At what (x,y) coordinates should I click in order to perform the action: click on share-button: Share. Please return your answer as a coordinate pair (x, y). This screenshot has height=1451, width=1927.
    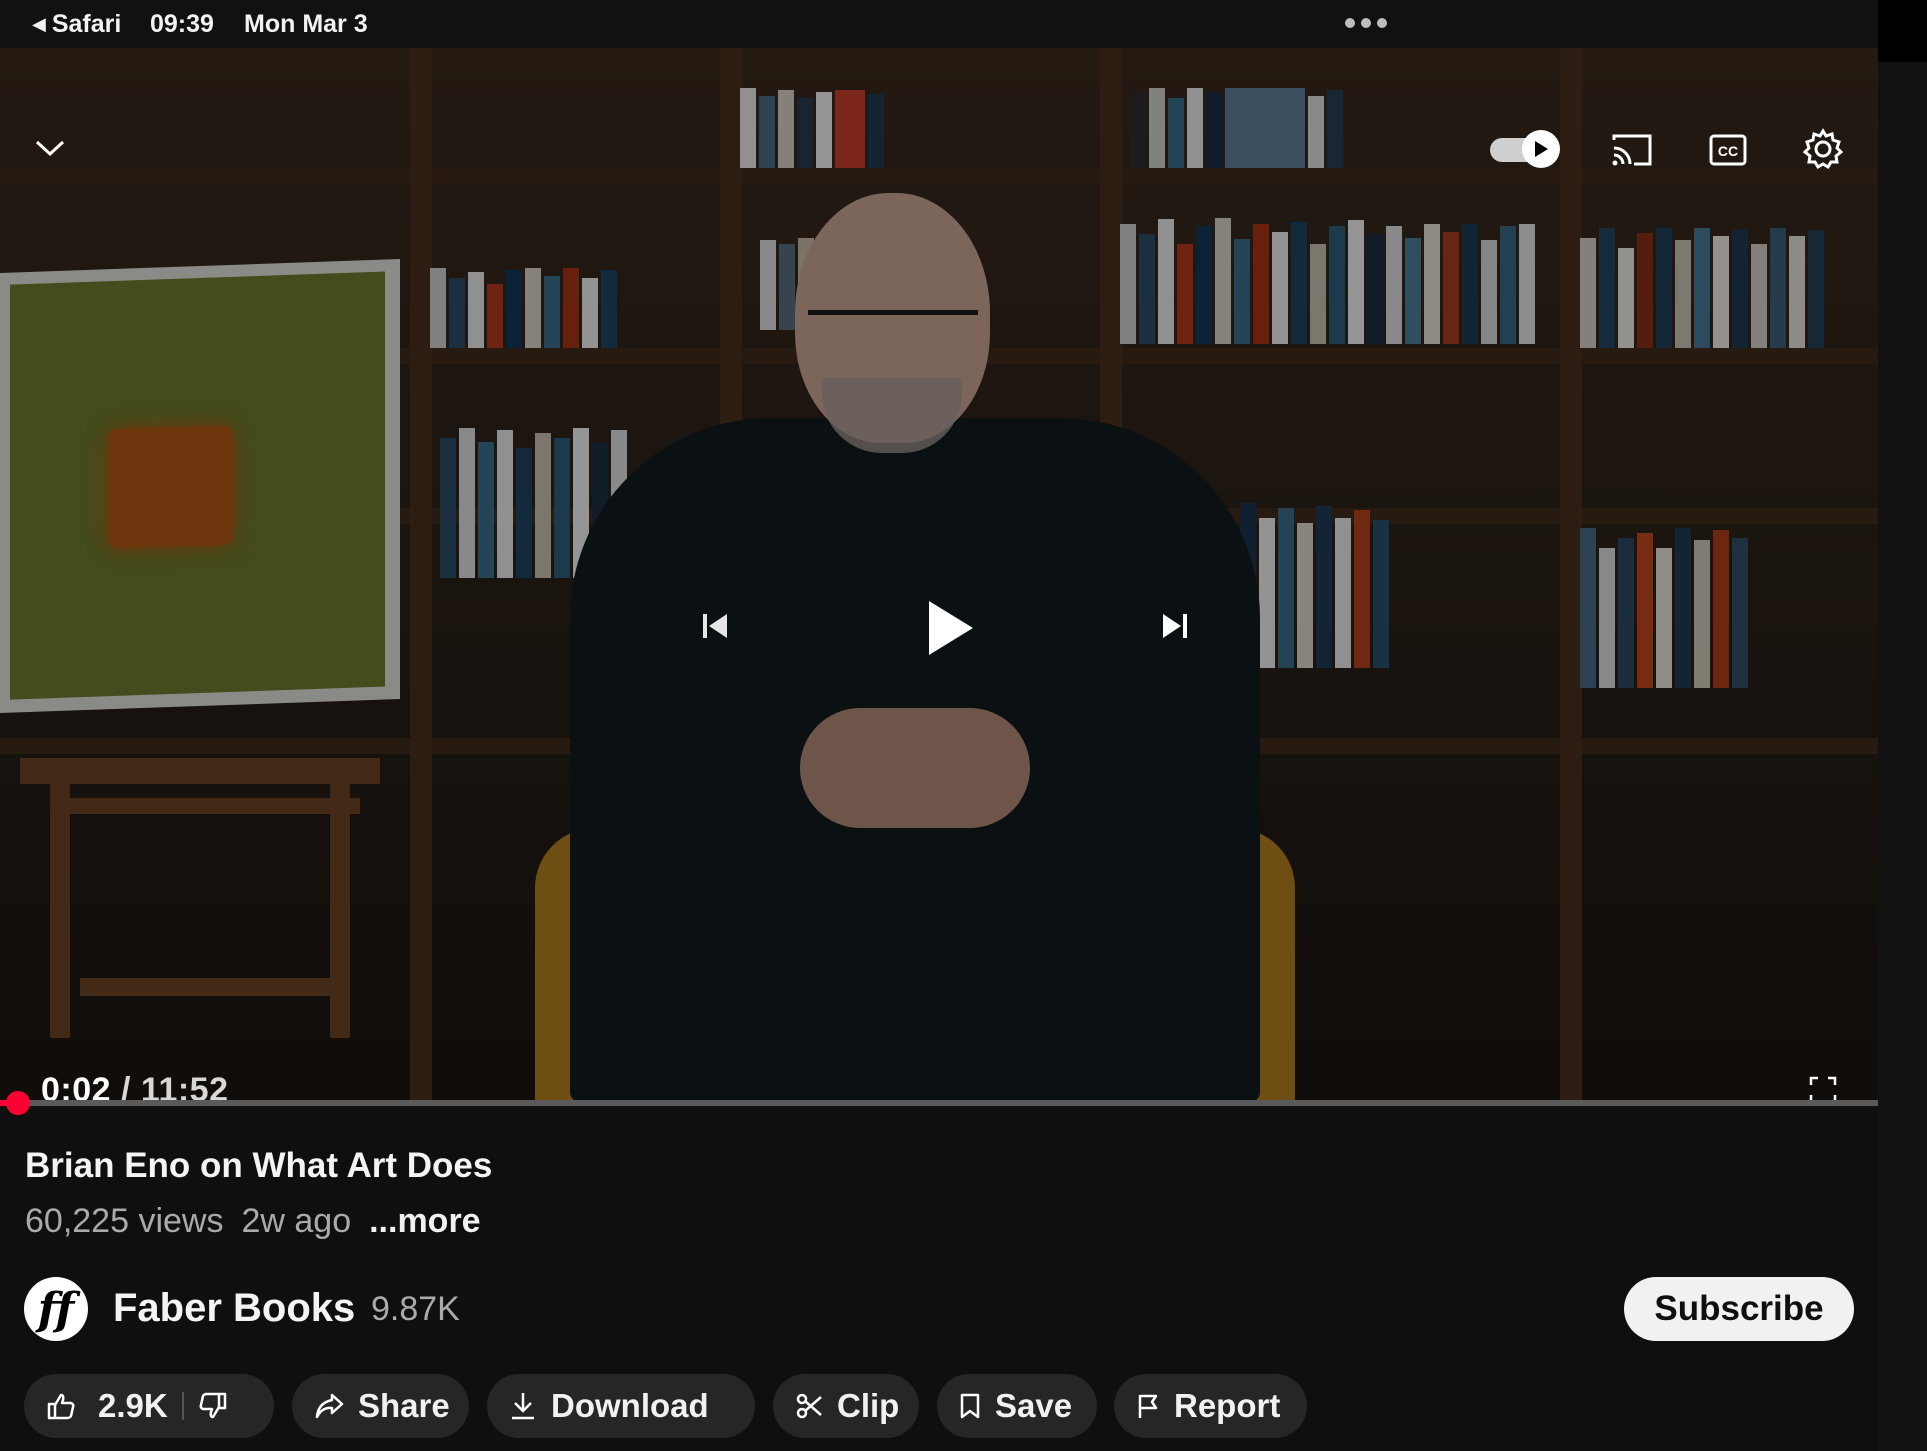
    Looking at the image, I should click on (380, 1406).